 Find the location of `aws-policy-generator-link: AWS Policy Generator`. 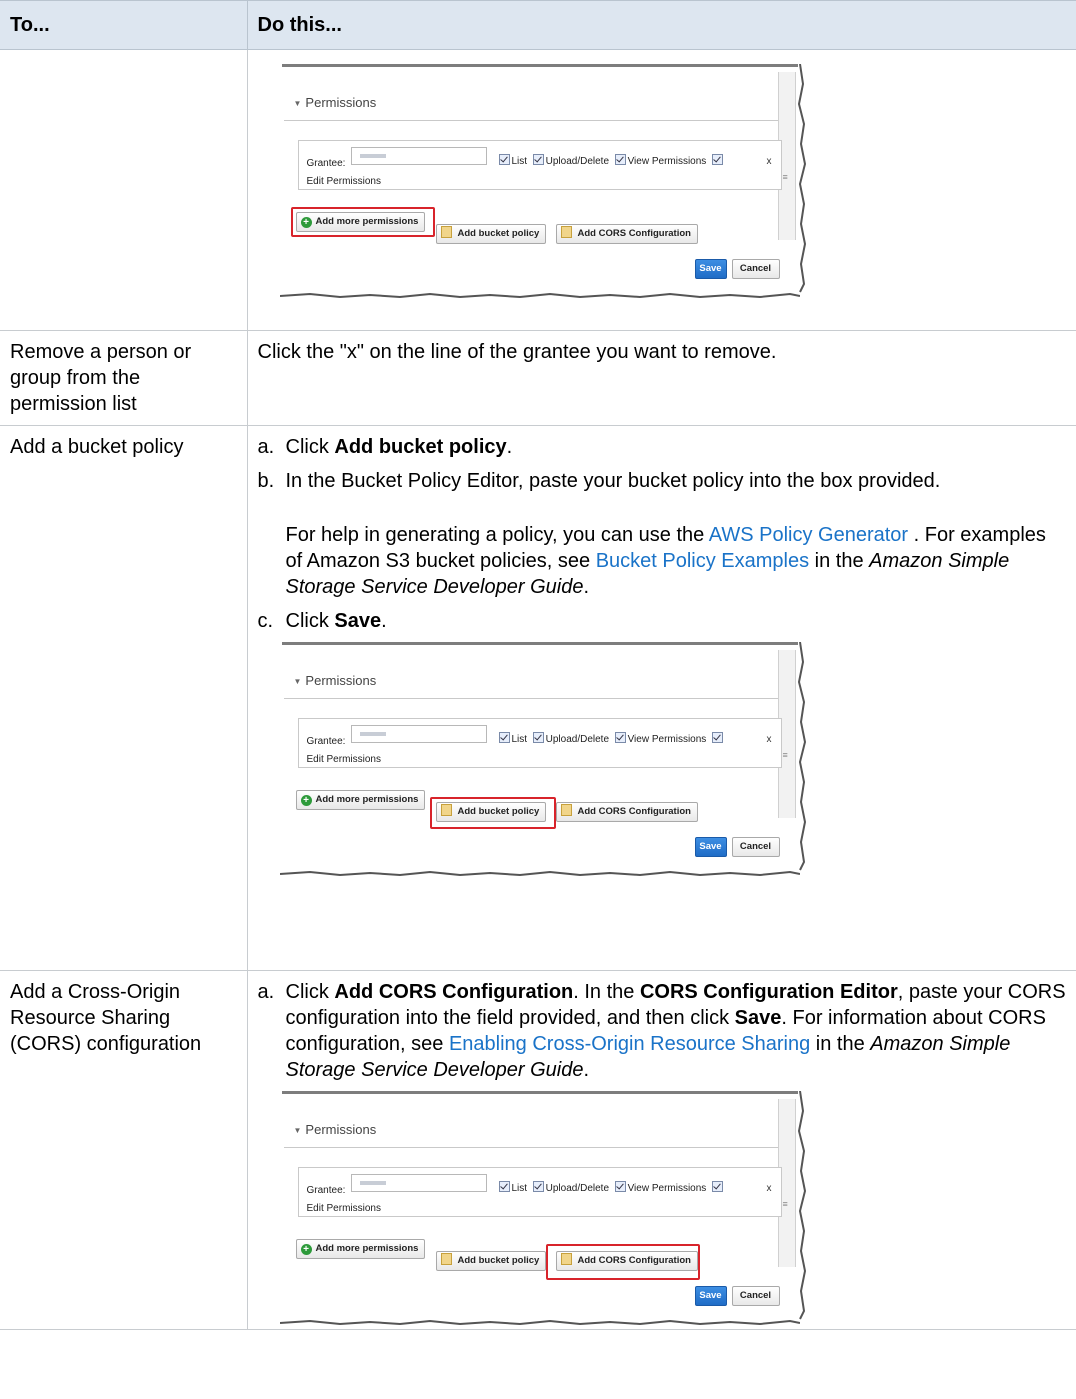

aws-policy-generator-link: AWS Policy Generator is located at coordinates (808, 535).